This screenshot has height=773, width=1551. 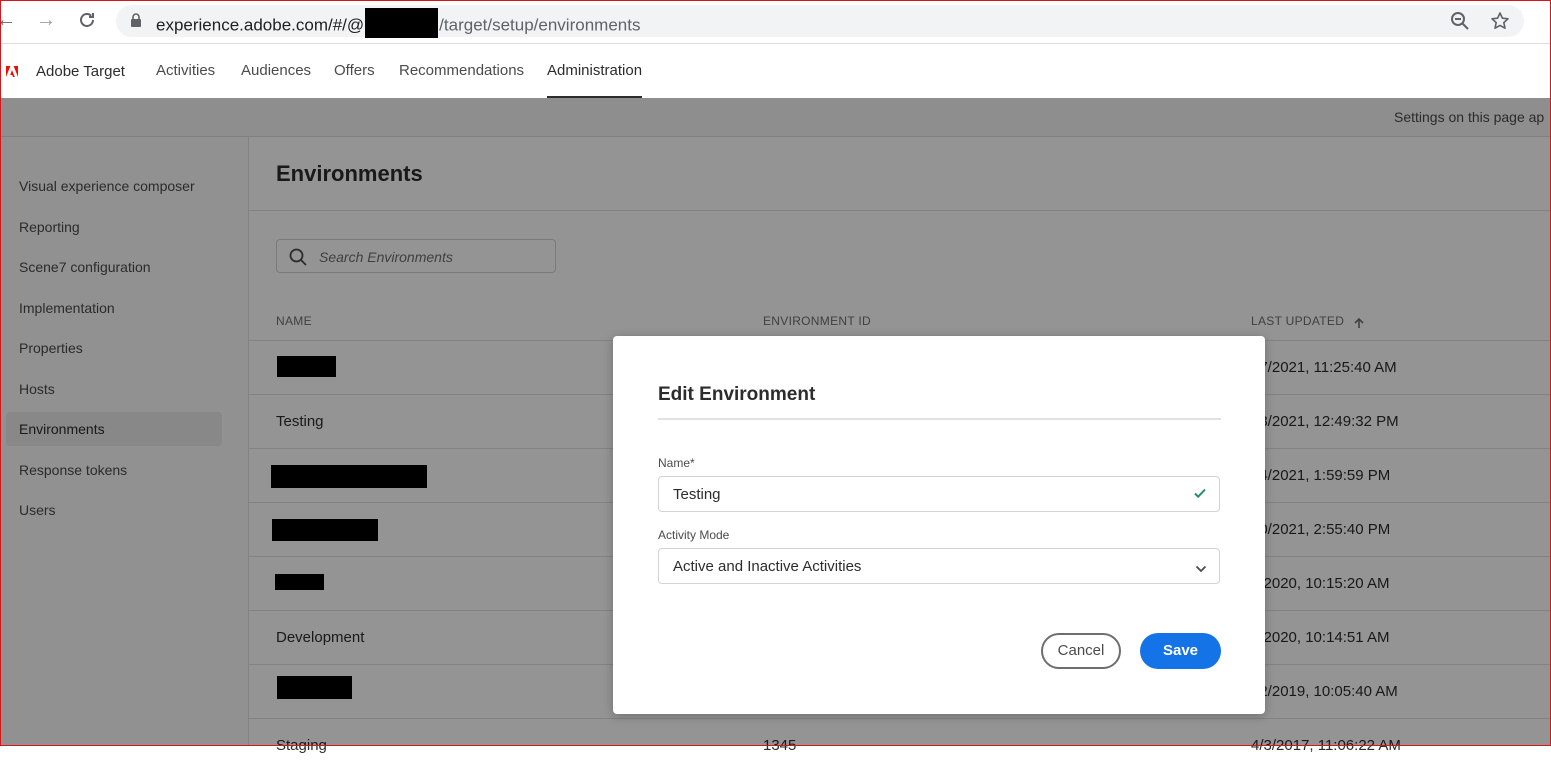 I want to click on name-label: Name*, so click(x=676, y=463).